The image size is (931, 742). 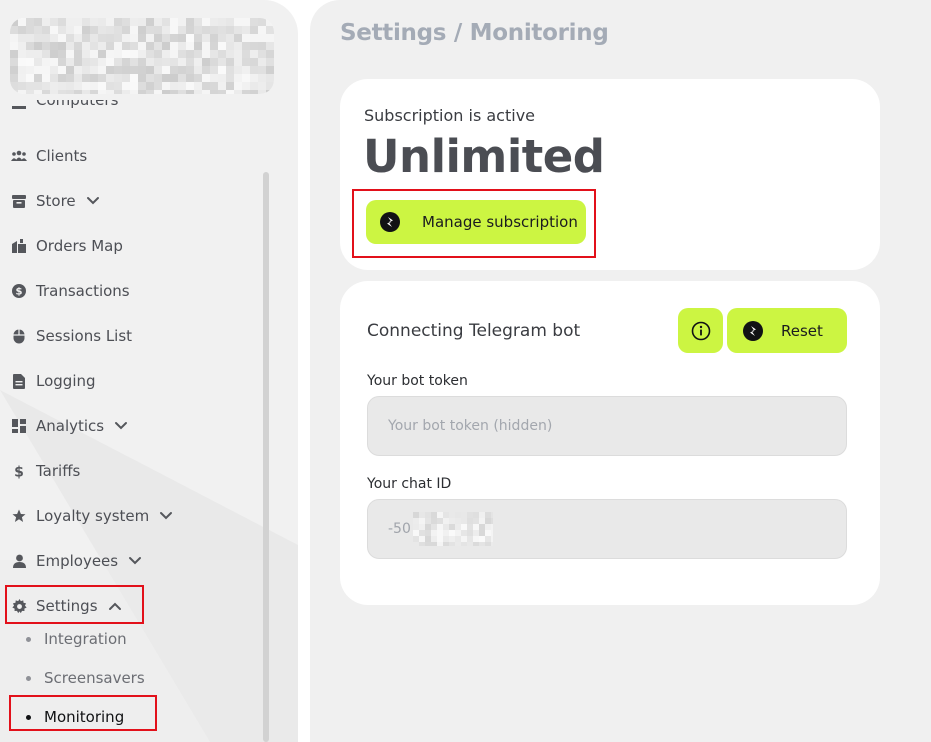 I want to click on sidebar-item-employees: Employees, so click(x=76, y=561).